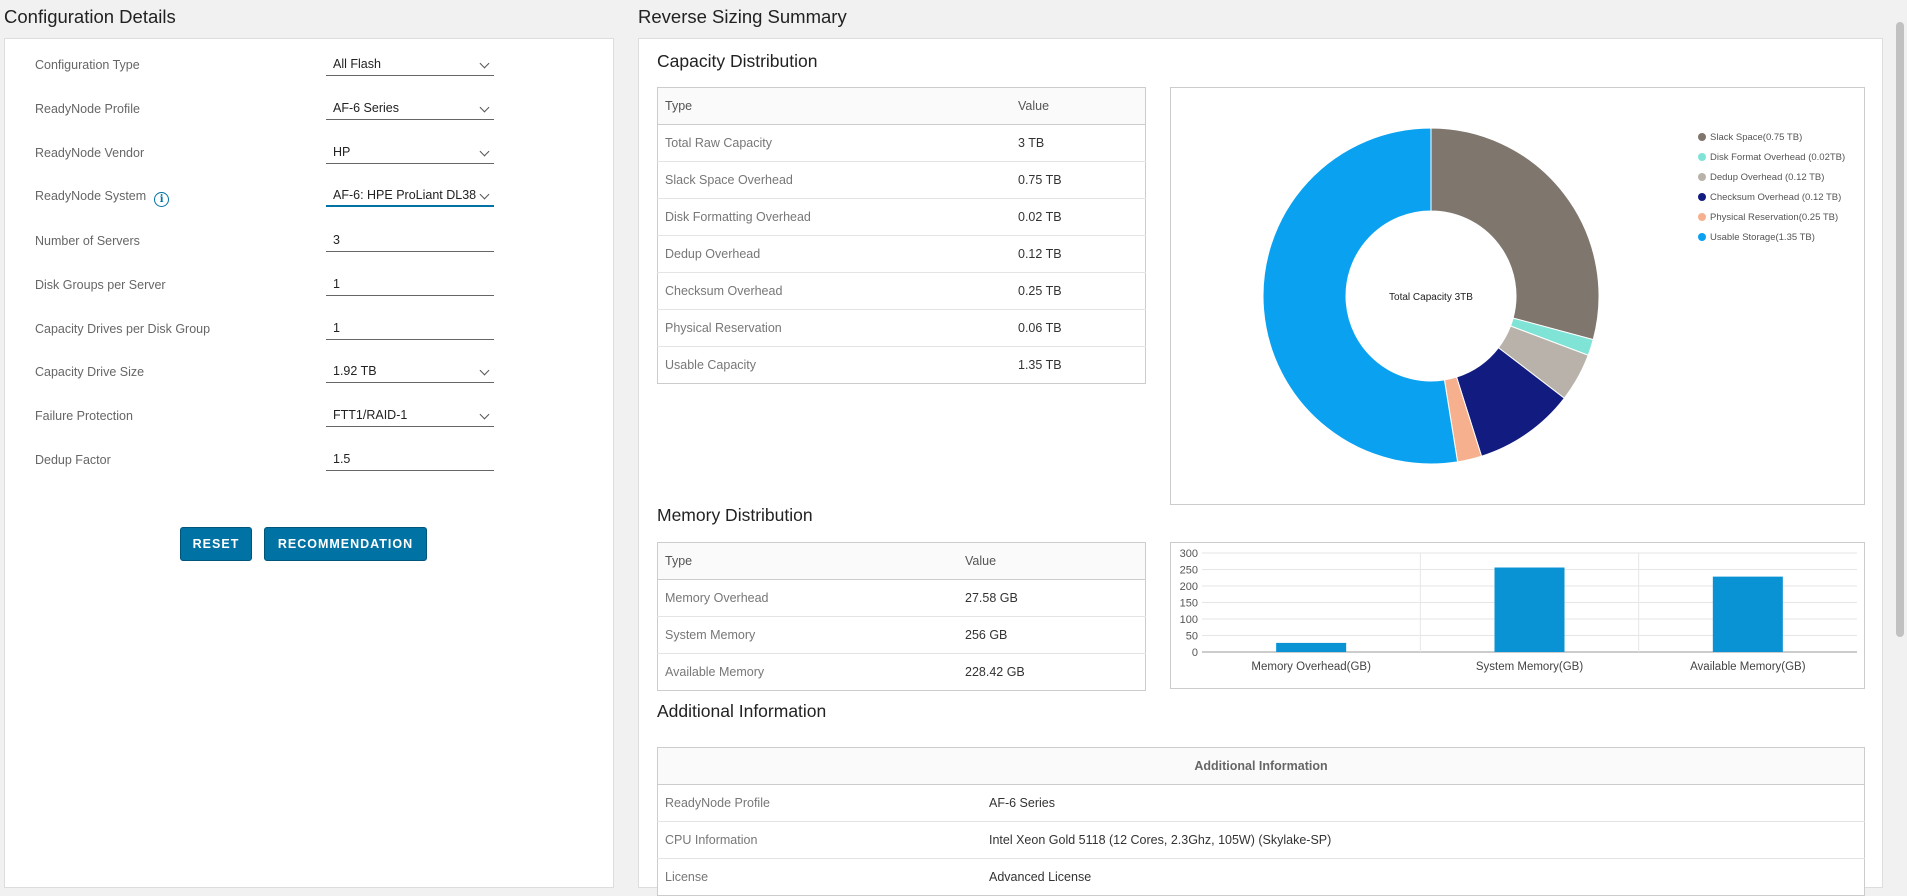 The image size is (1907, 896). I want to click on table-row: Available Memory 228.42 GB, so click(901, 672).